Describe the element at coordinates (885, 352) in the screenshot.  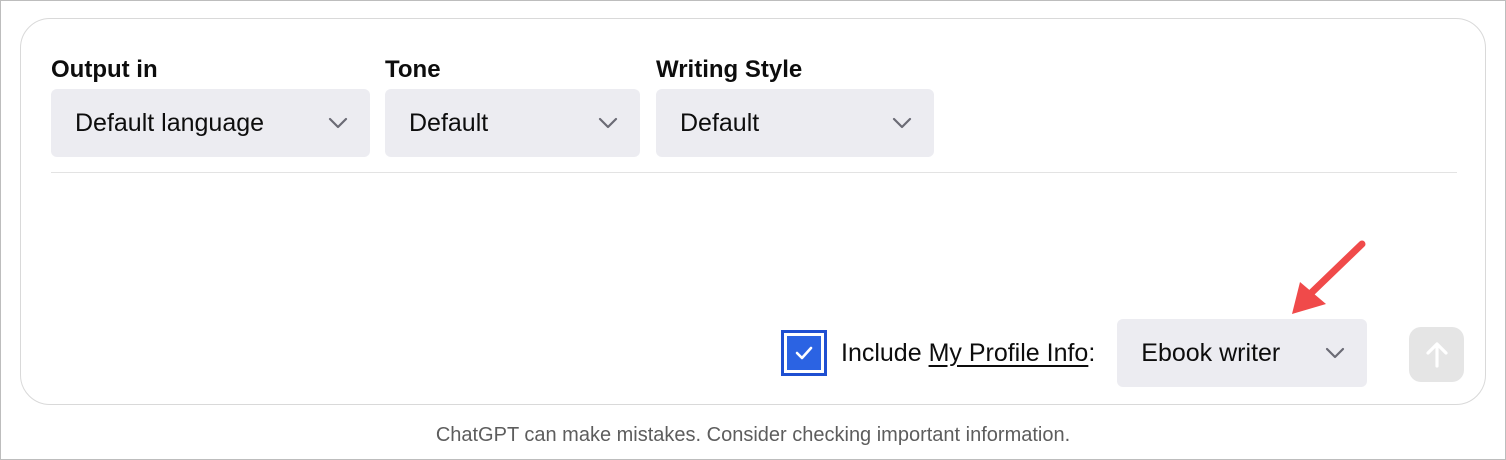
I see `include-prefix: Include` at that location.